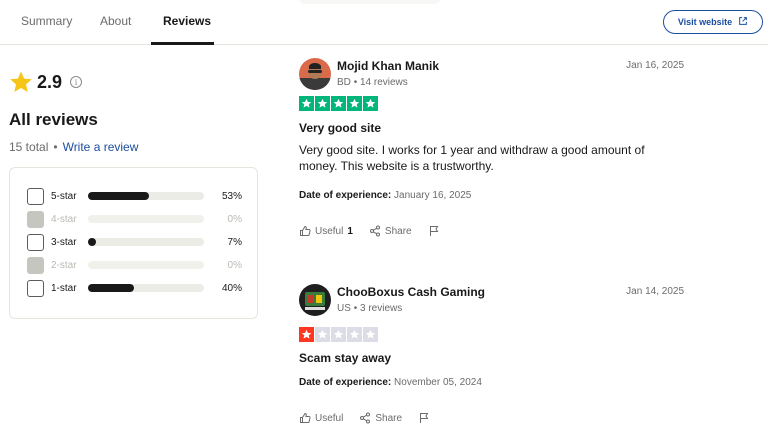 This screenshot has height=435, width=768. I want to click on review-actions: Useful Share, so click(372, 418).